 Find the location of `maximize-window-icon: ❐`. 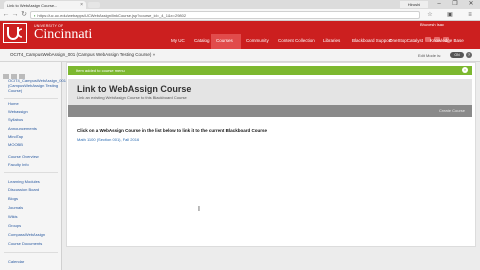

maximize-window-icon: ❐ is located at coordinates (455, 4).